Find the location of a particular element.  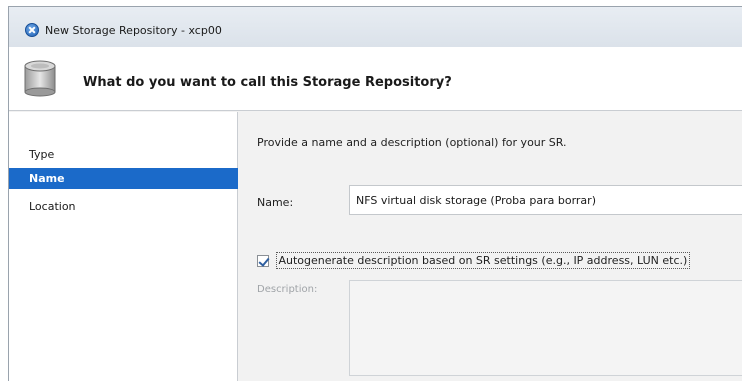

name-label: Name: is located at coordinates (275, 202).